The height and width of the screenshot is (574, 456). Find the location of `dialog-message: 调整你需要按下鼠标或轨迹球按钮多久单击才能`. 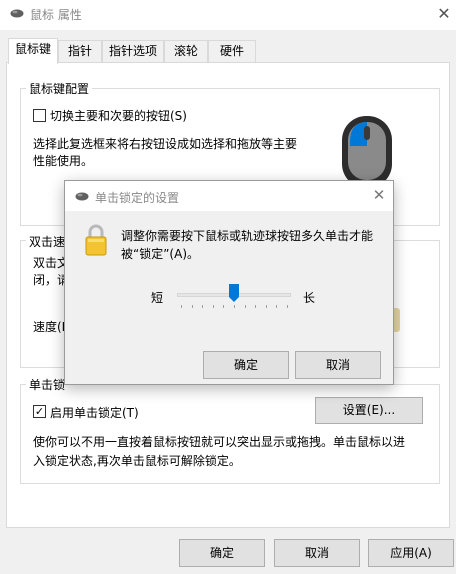

dialog-message: 调整你需要按下鼠标或轨迹球按钮多久单击才能 is located at coordinates (247, 236).